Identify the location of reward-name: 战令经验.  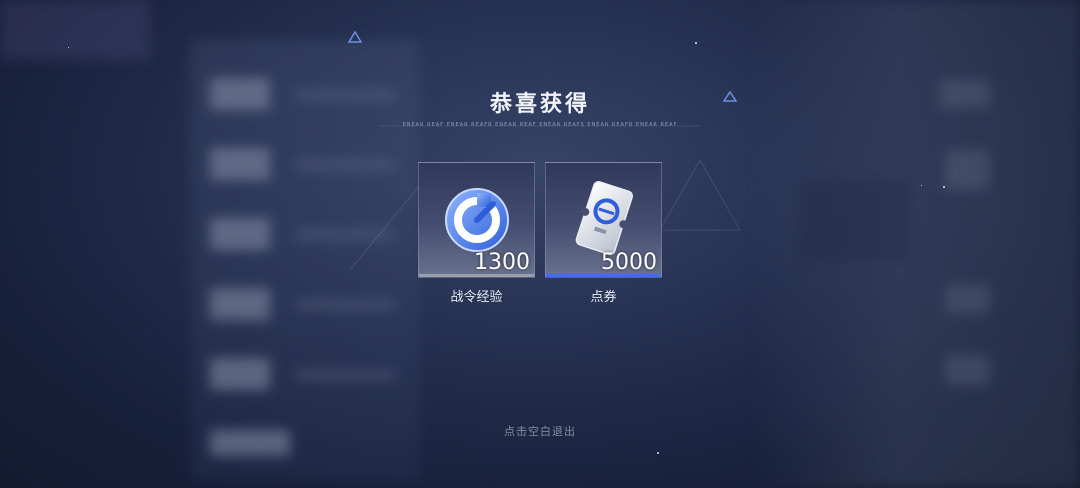
(476, 297).